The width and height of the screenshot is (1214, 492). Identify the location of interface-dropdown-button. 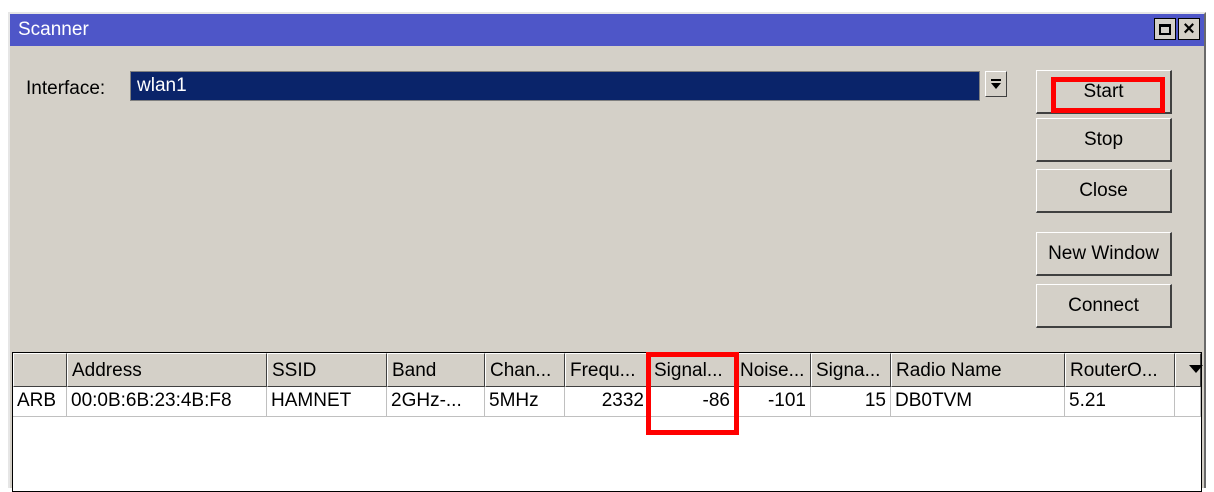
(996, 84).